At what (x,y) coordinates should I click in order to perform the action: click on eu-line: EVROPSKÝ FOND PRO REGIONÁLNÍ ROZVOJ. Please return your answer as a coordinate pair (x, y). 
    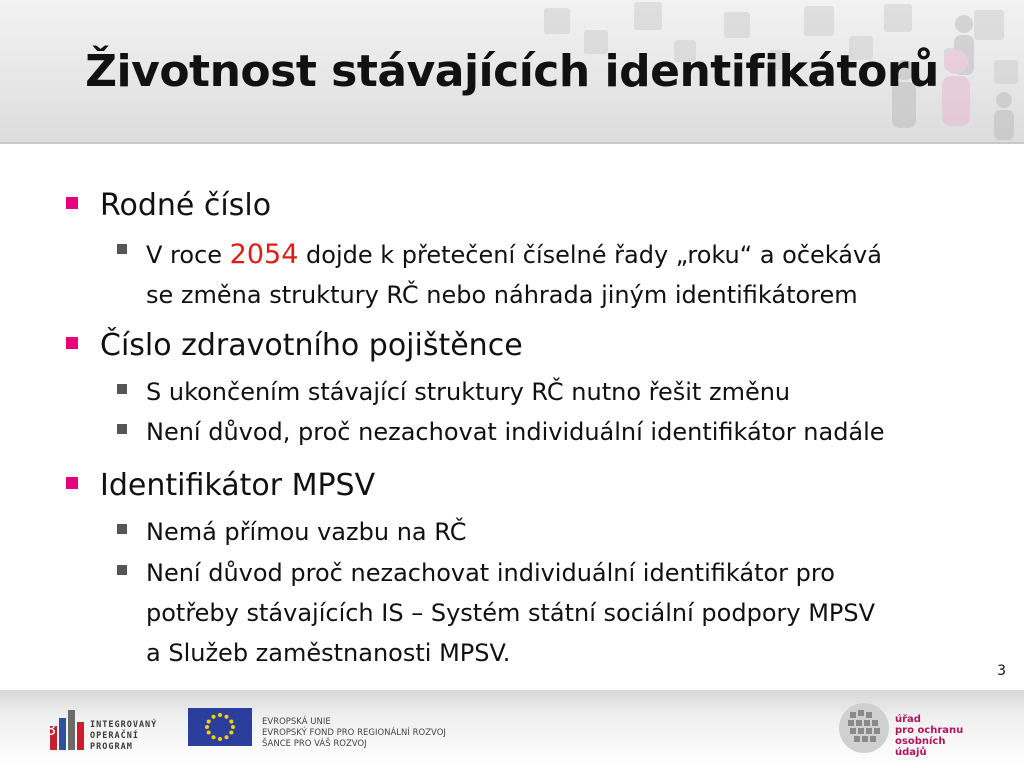
    Looking at the image, I should click on (354, 733).